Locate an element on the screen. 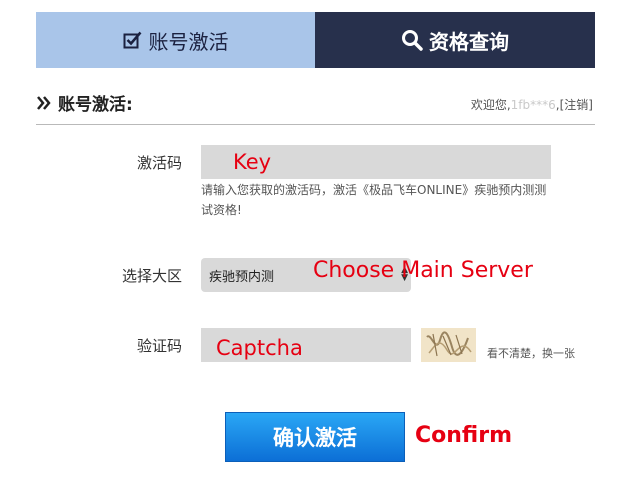 Image resolution: width=630 pixels, height=480 pixels. captcha-label: 验证码 is located at coordinates (159, 346).